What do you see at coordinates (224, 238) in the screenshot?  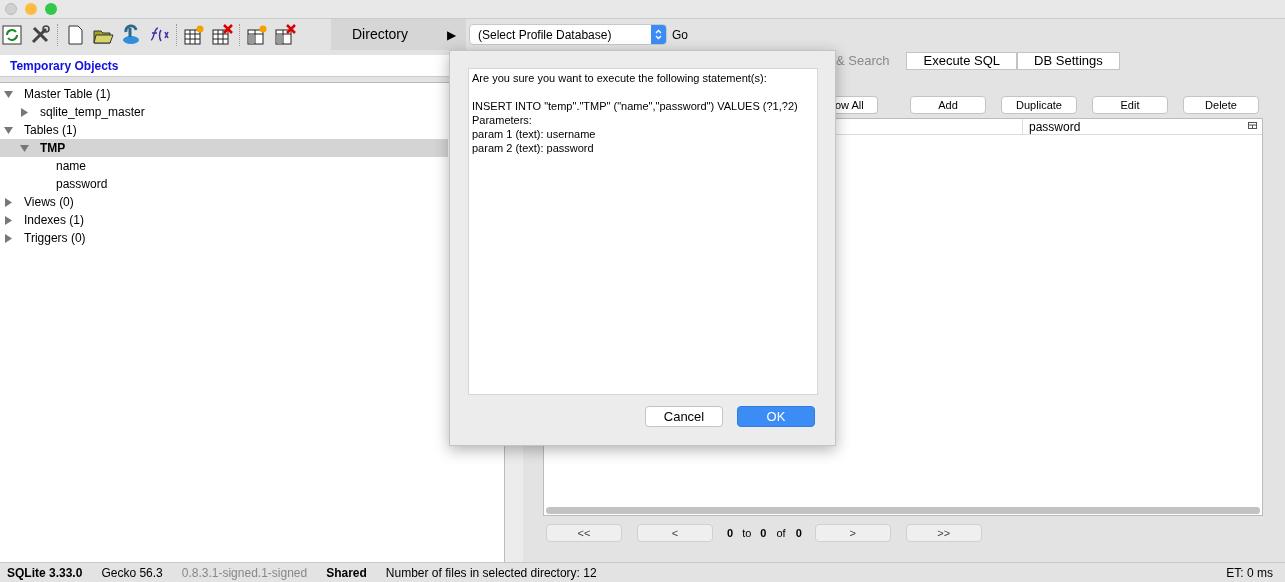 I see `tree-item: Triggers (0)` at bounding box center [224, 238].